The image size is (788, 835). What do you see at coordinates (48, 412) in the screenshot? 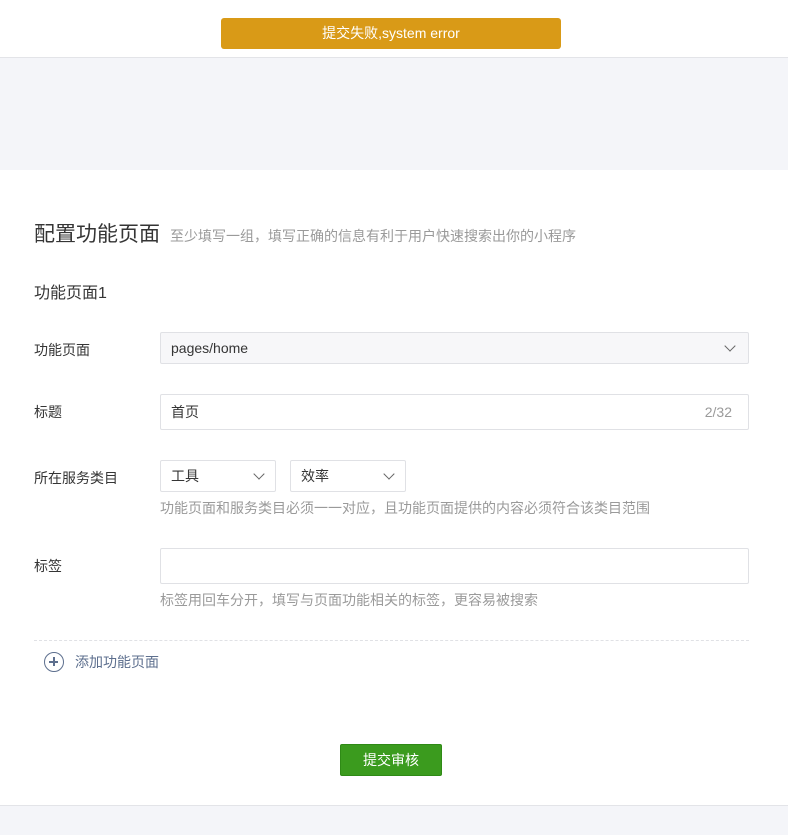
I see `title-label: 标题` at bounding box center [48, 412].